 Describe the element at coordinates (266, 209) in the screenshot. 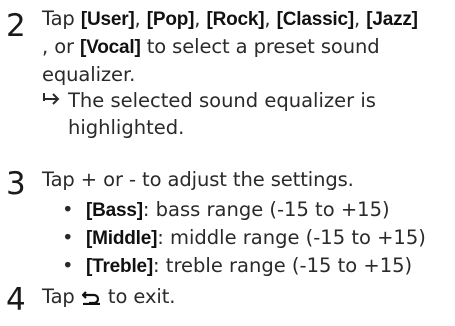

I see `setting-desc: : bass range (-15 to +15)` at that location.